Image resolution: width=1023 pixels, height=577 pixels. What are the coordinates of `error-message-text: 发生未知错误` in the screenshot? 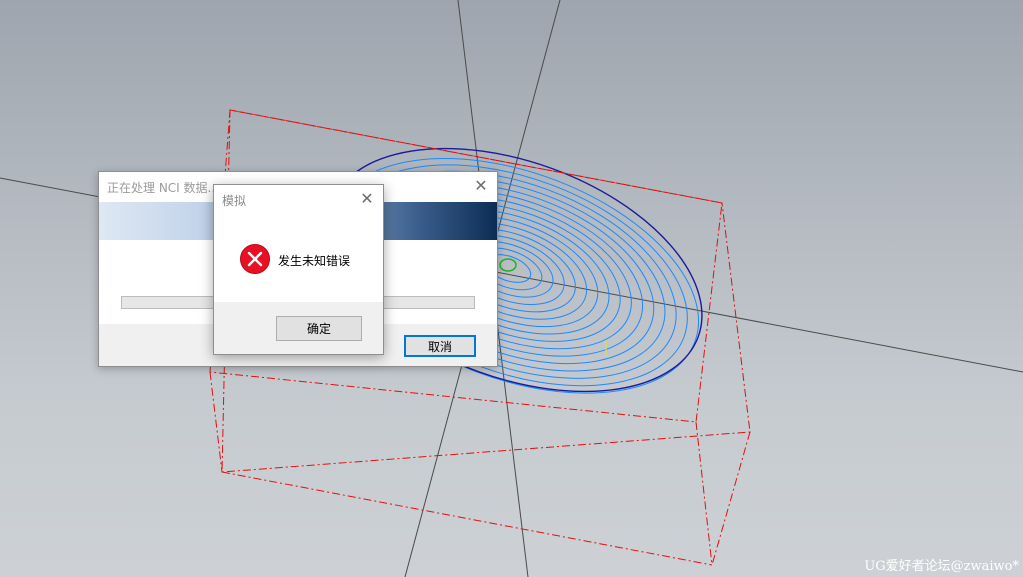 It's located at (314, 261).